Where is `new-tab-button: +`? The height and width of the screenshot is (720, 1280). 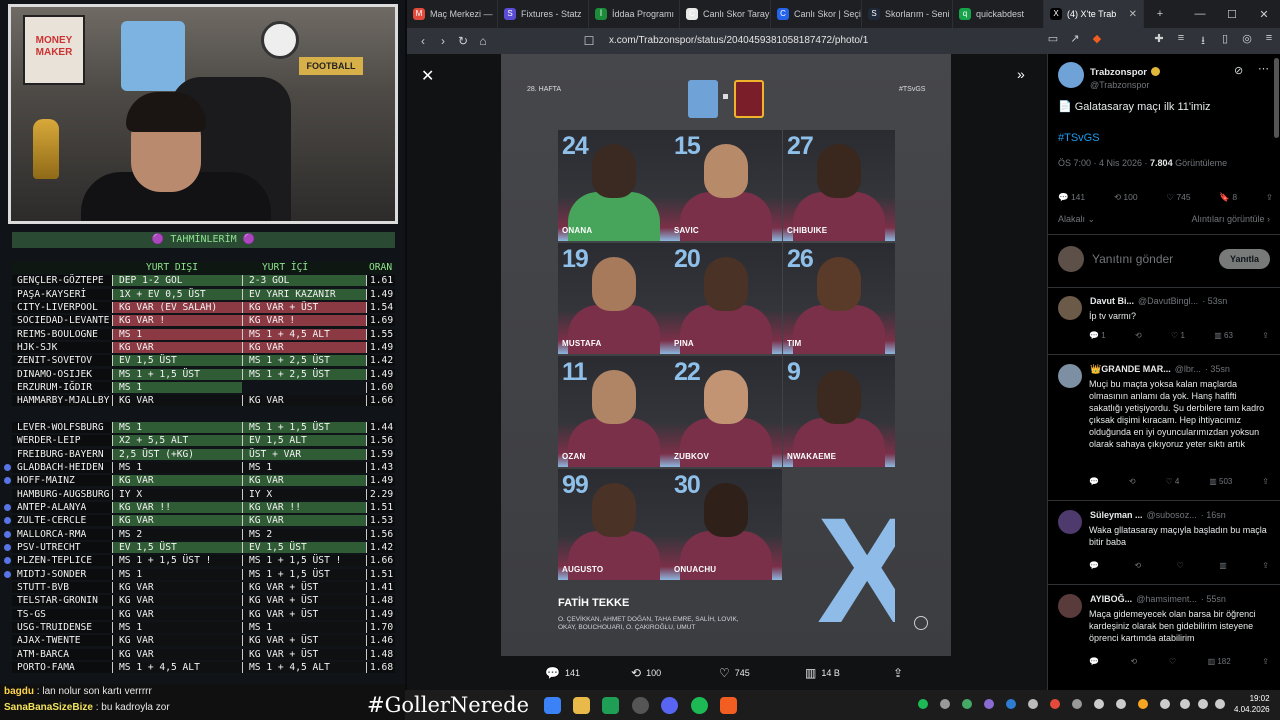 new-tab-button: + is located at coordinates (1160, 14).